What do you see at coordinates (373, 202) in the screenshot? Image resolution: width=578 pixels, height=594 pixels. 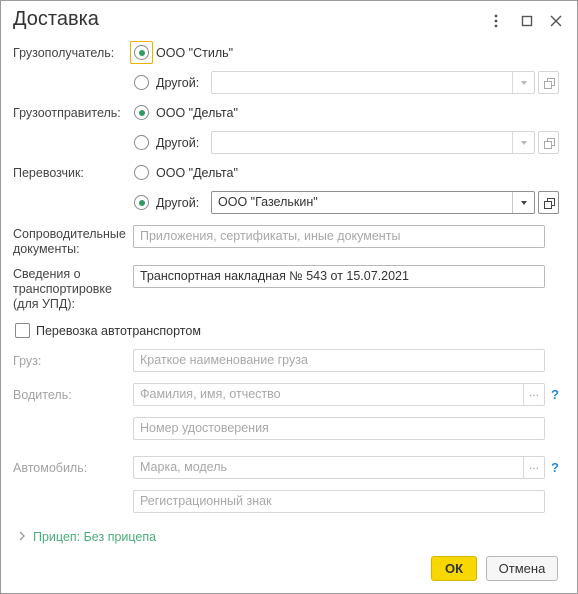 I see `carrier-other-field: ООО "Газелькин"` at bounding box center [373, 202].